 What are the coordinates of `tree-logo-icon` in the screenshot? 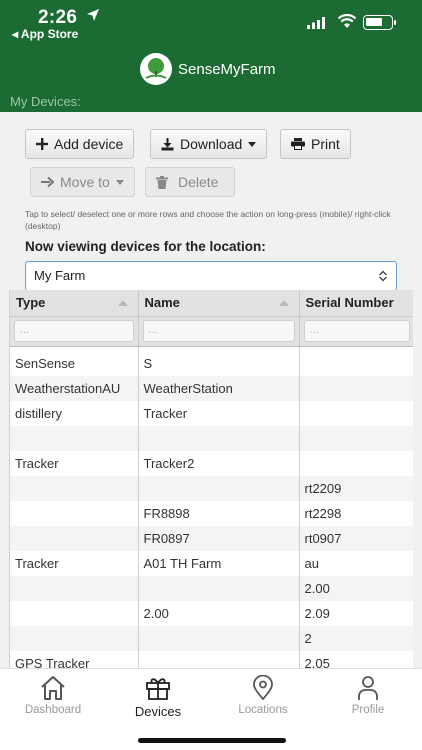 It's located at (156, 69).